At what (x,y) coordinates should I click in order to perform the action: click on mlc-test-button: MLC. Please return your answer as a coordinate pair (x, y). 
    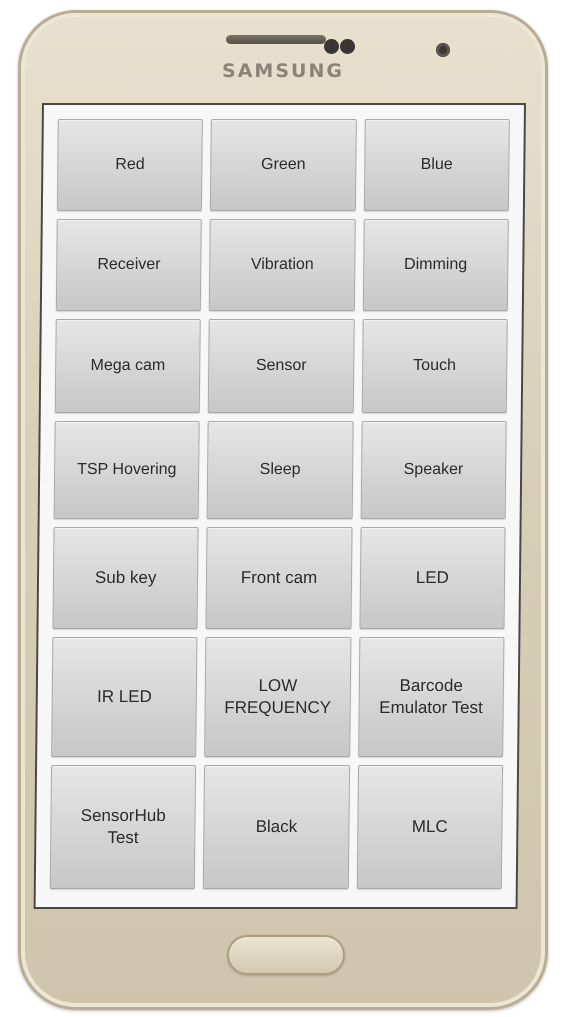
    Looking at the image, I should click on (430, 827).